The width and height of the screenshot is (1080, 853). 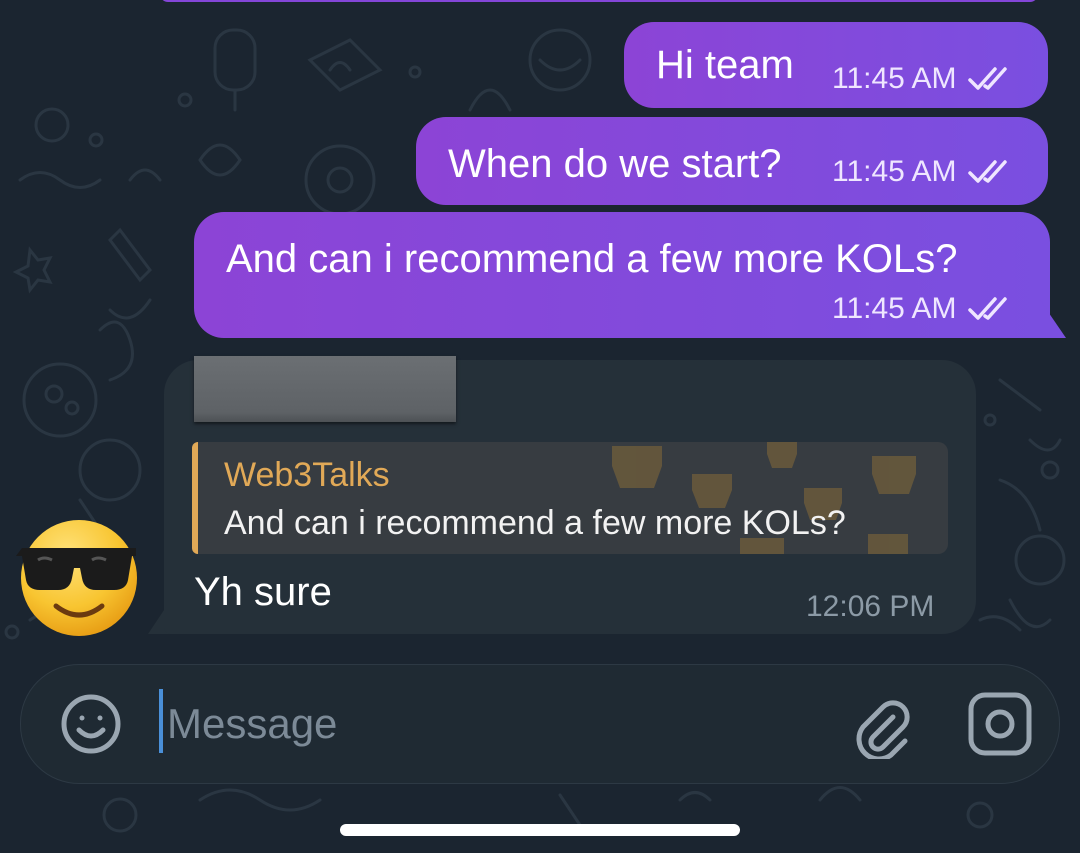 I want to click on outgoing-message: Hi team 11:45 AM, so click(x=836, y=65).